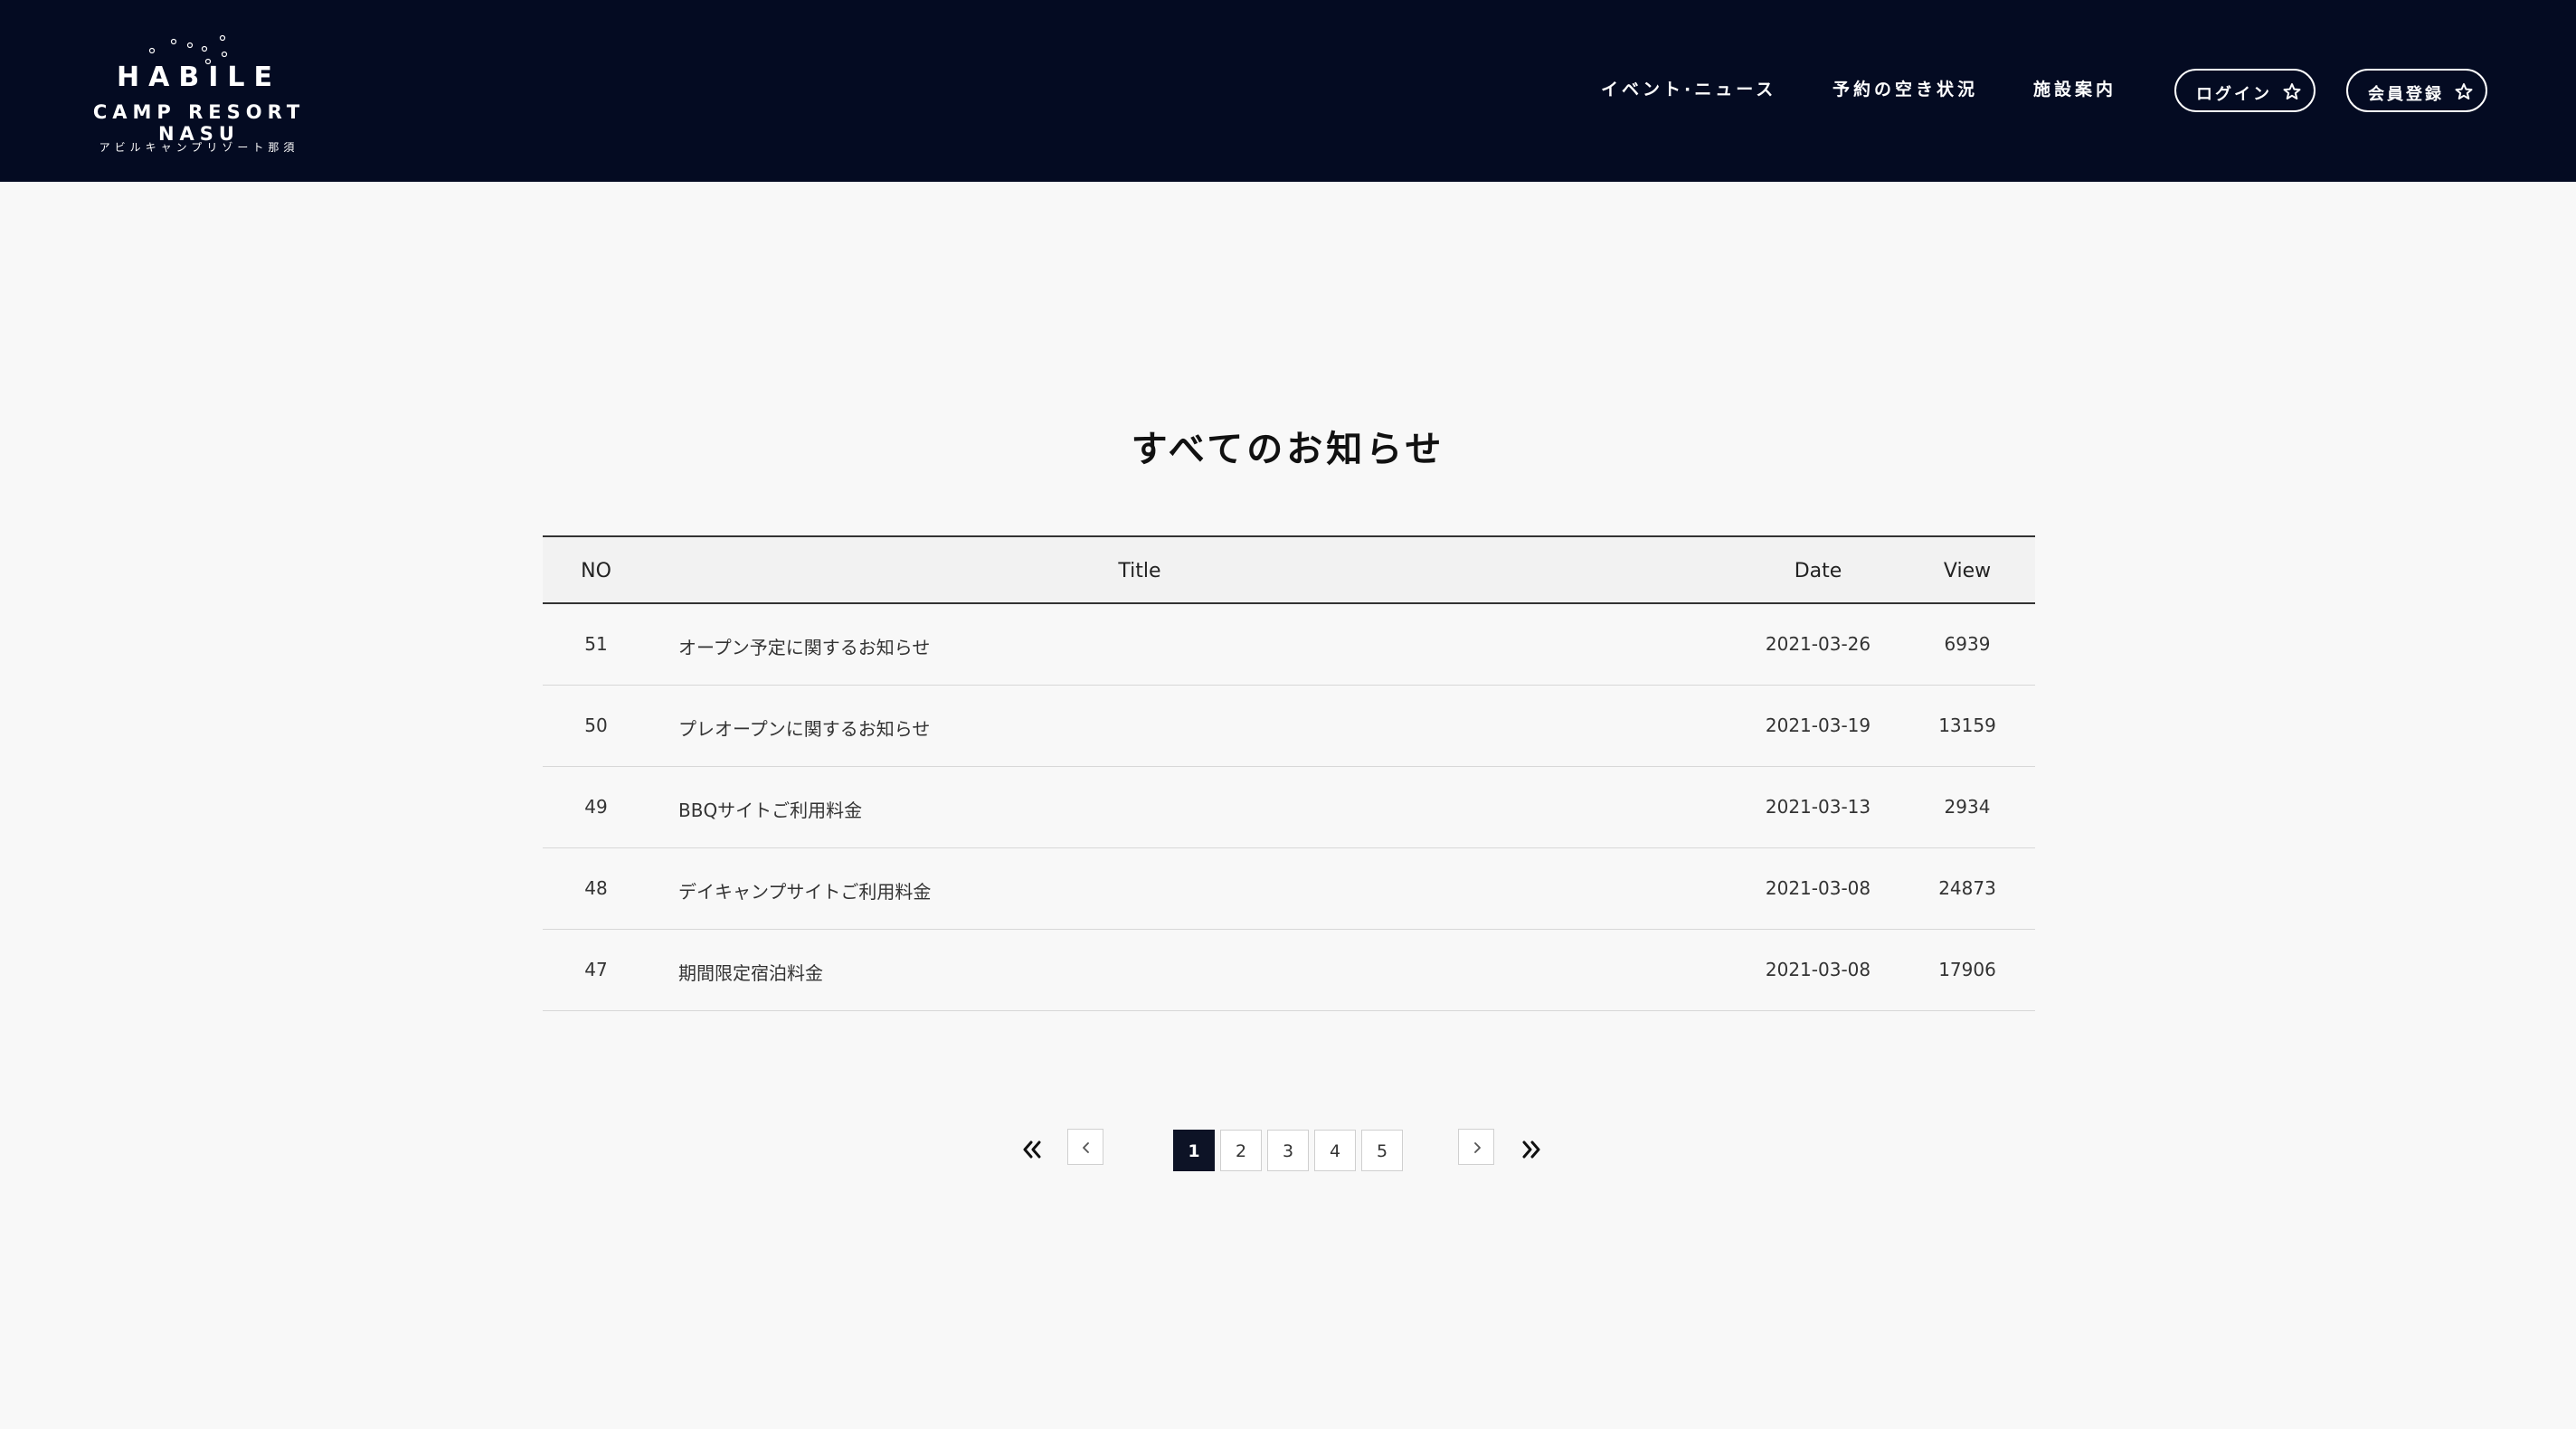 The image size is (2576, 1429). What do you see at coordinates (1967, 969) in the screenshot?
I see `row-view-count: 17906` at bounding box center [1967, 969].